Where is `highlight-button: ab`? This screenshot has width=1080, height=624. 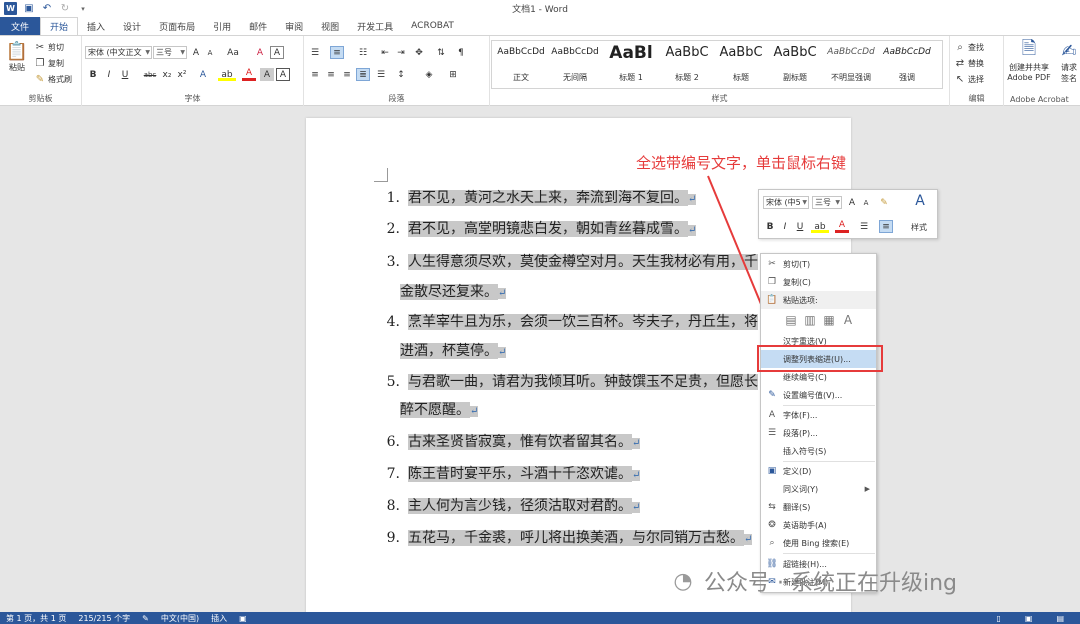 highlight-button: ab is located at coordinates (227, 74).